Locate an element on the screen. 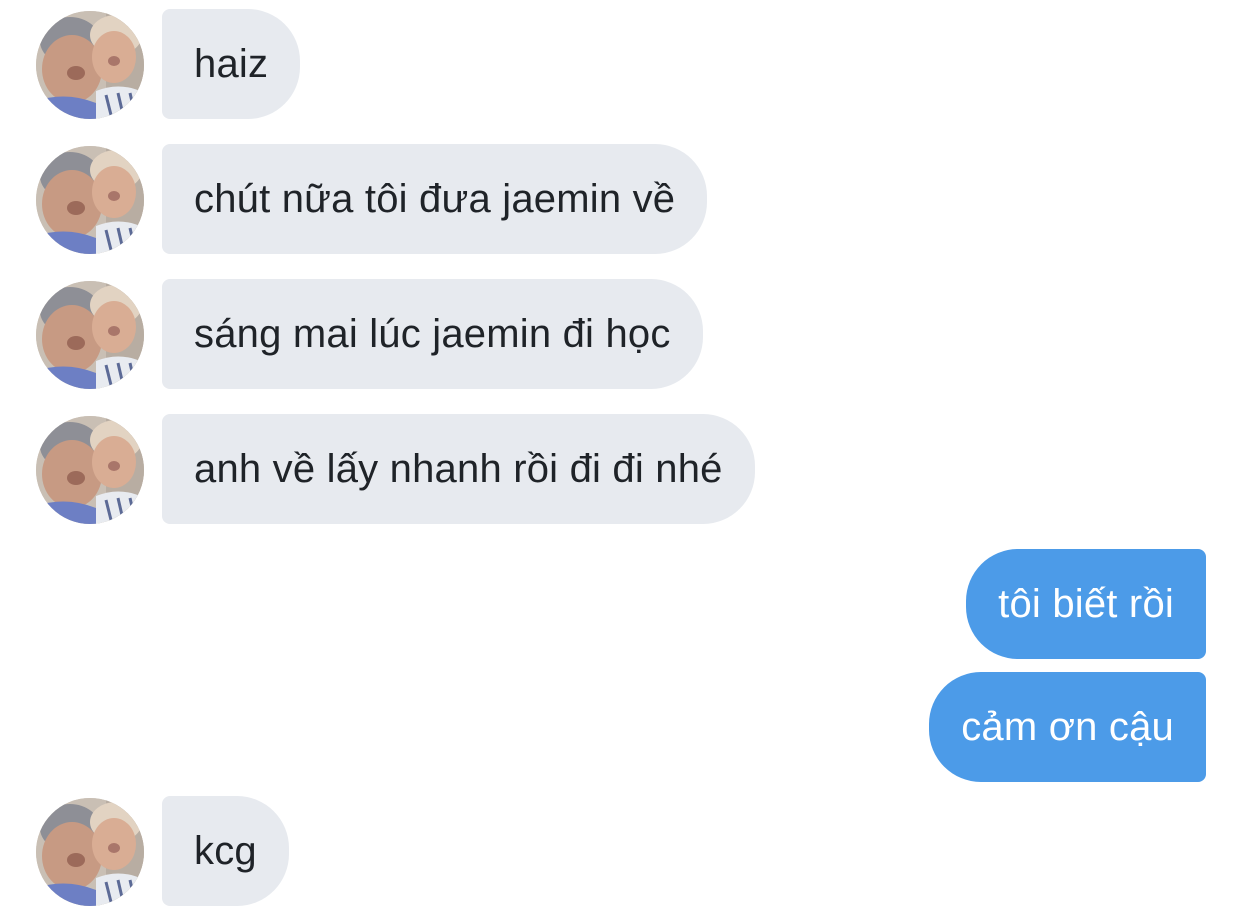 The width and height of the screenshot is (1242, 923). message-bubble-incoming: anh về lấy nhanh rồi đi đi nhé is located at coordinates (458, 469).